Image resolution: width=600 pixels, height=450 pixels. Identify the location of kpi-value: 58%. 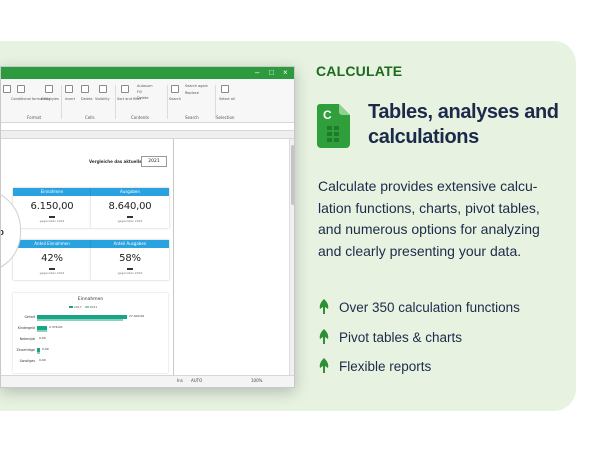
(130, 258).